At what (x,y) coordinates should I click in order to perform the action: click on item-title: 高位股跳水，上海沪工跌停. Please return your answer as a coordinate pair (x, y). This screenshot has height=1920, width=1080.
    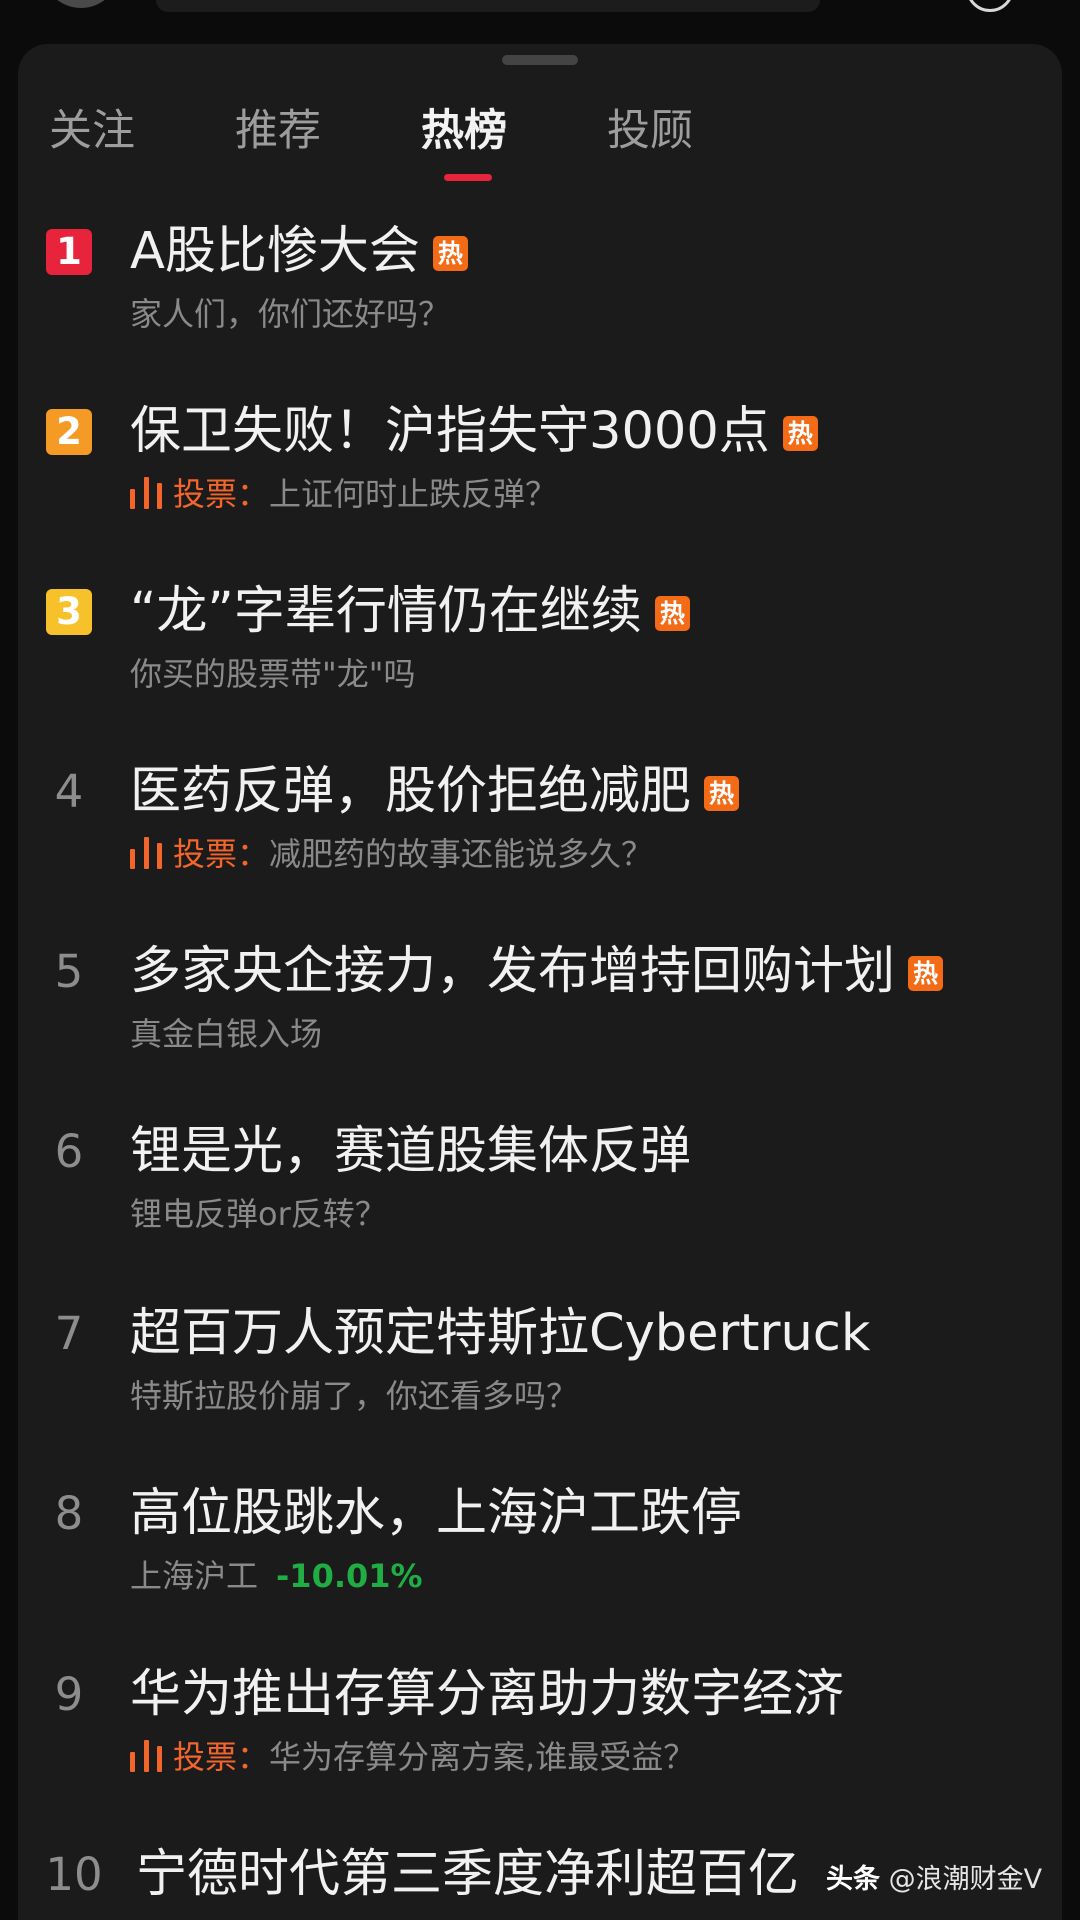
    Looking at the image, I should click on (436, 1514).